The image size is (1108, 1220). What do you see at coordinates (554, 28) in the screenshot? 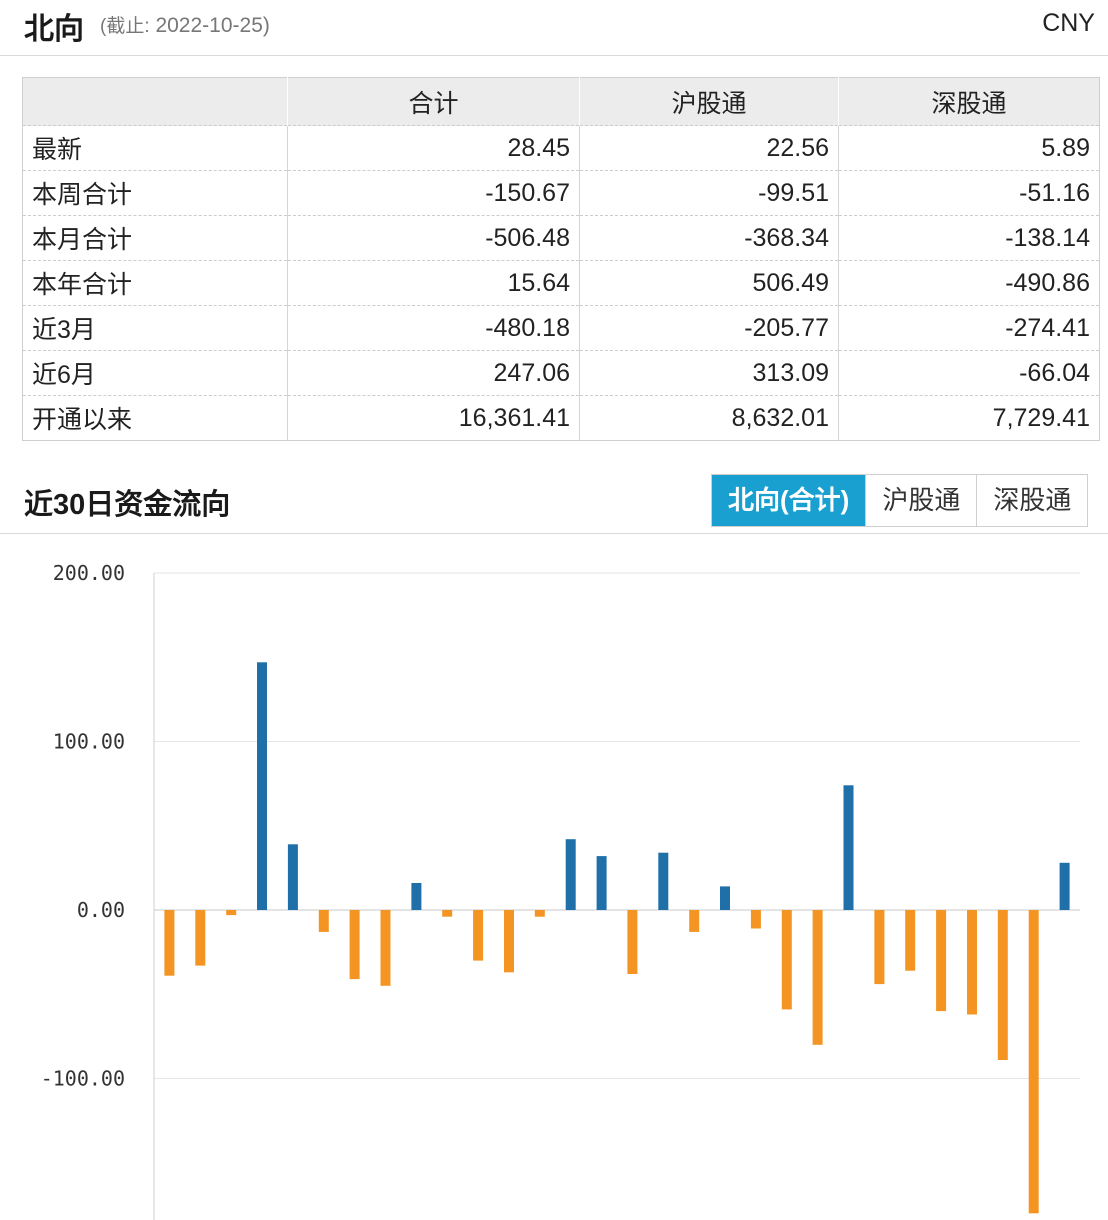
I see `page-header: 北向 (截止: 2022-10-25) CNY` at bounding box center [554, 28].